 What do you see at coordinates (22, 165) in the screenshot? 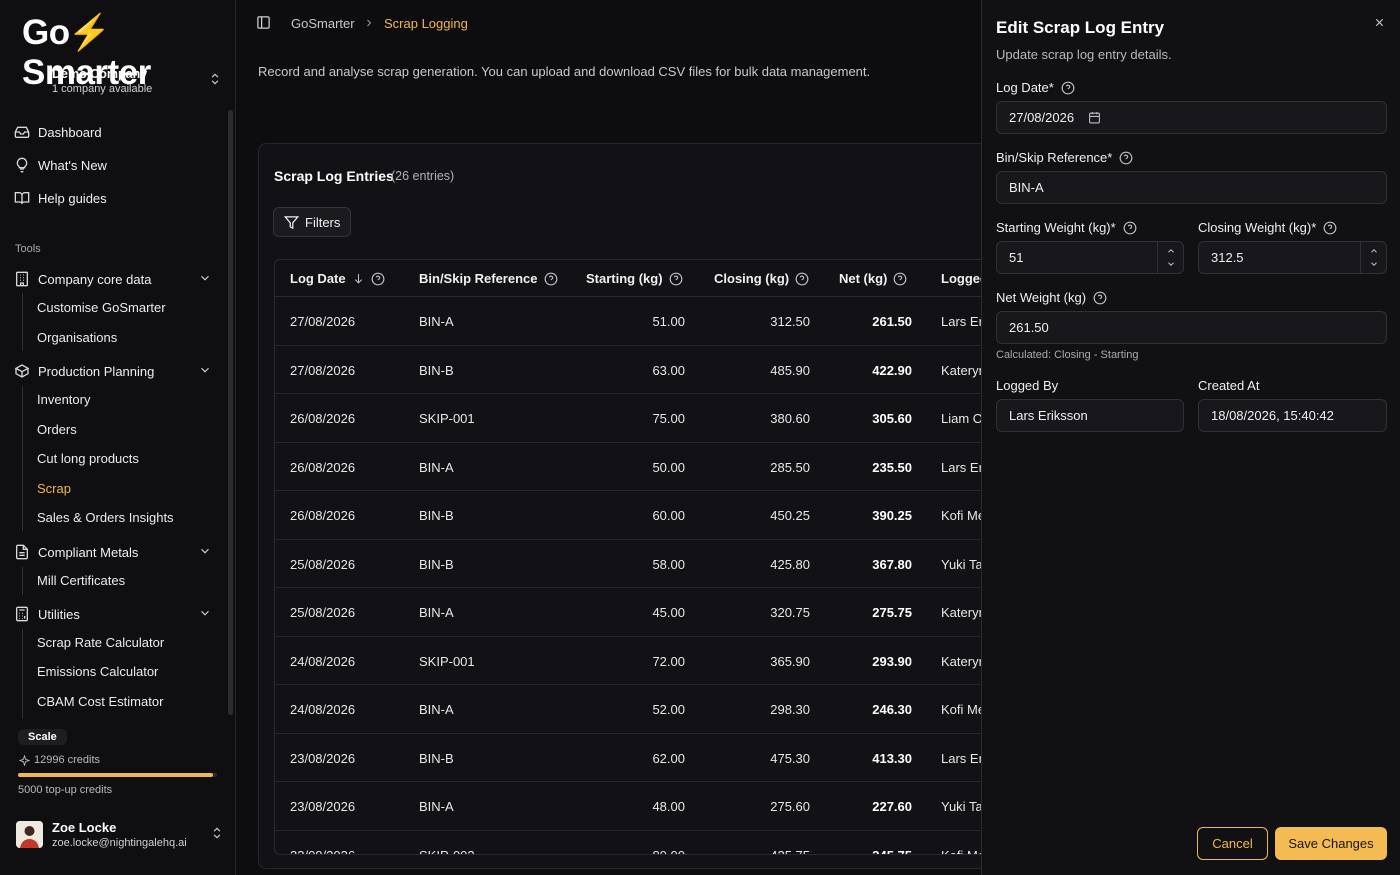
I see `lightbulb-icon` at bounding box center [22, 165].